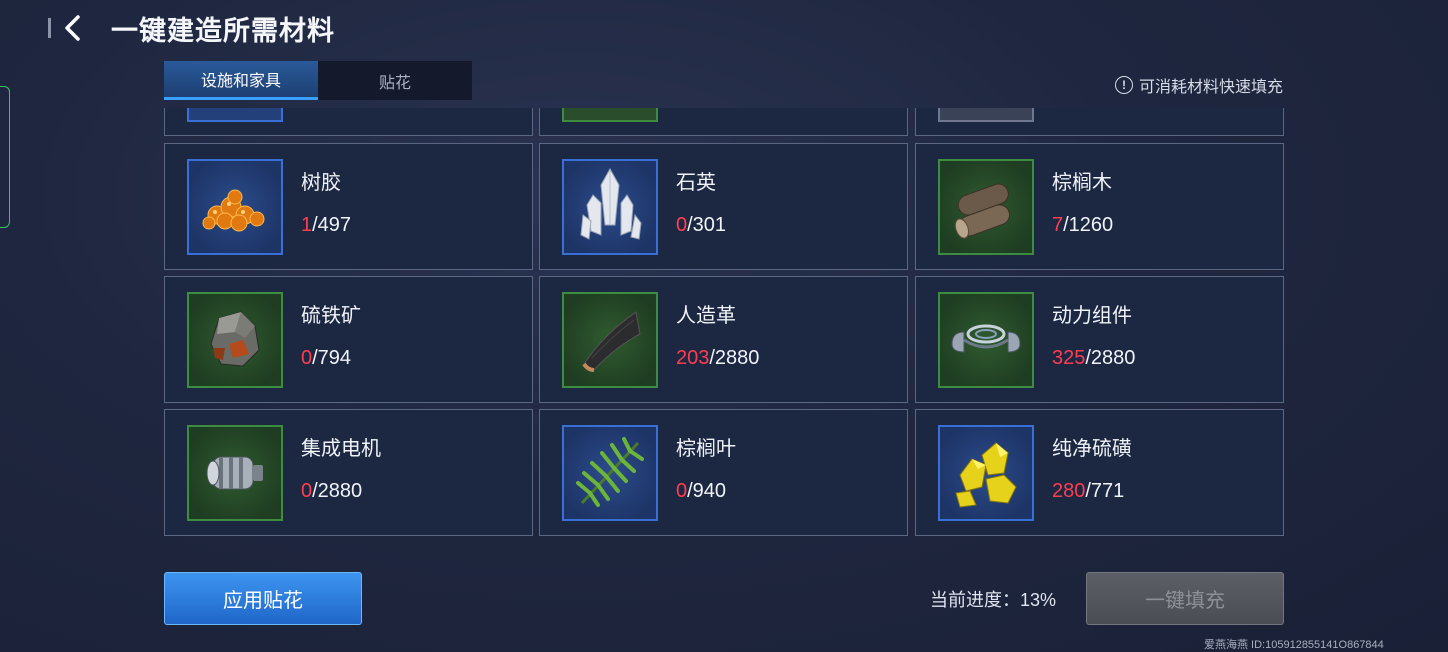 The image size is (1448, 652). I want to click on material-count: 0/301, so click(701, 225).